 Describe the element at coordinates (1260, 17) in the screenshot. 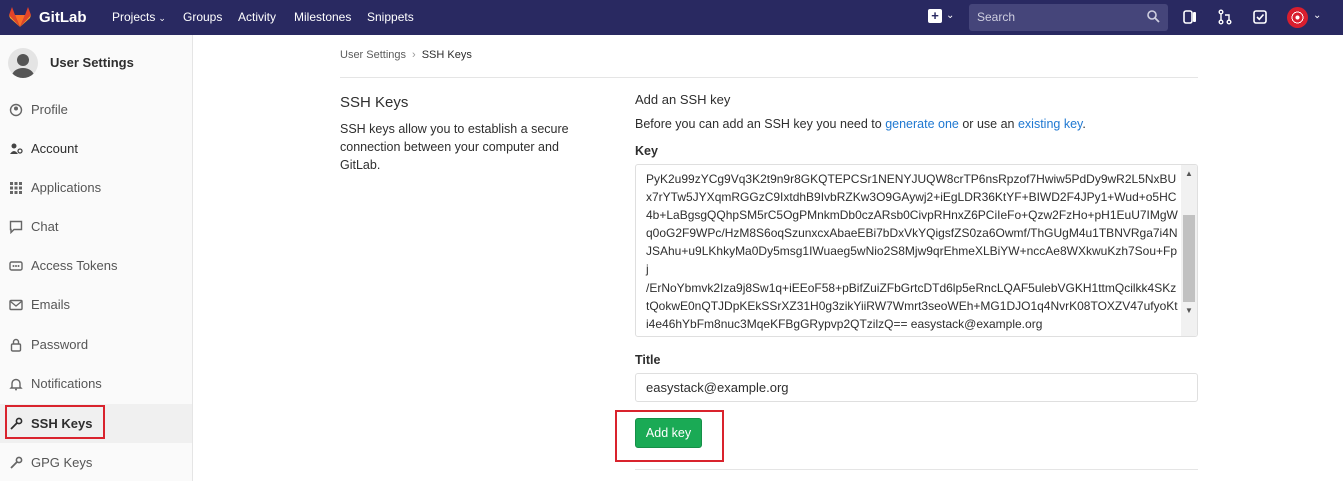

I see `todo-check-icon` at that location.